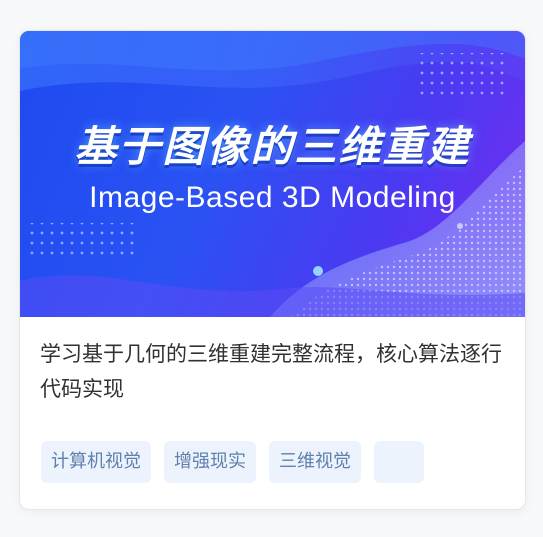 This screenshot has width=543, height=537. Describe the element at coordinates (399, 462) in the screenshot. I see `tag-overflow` at that location.